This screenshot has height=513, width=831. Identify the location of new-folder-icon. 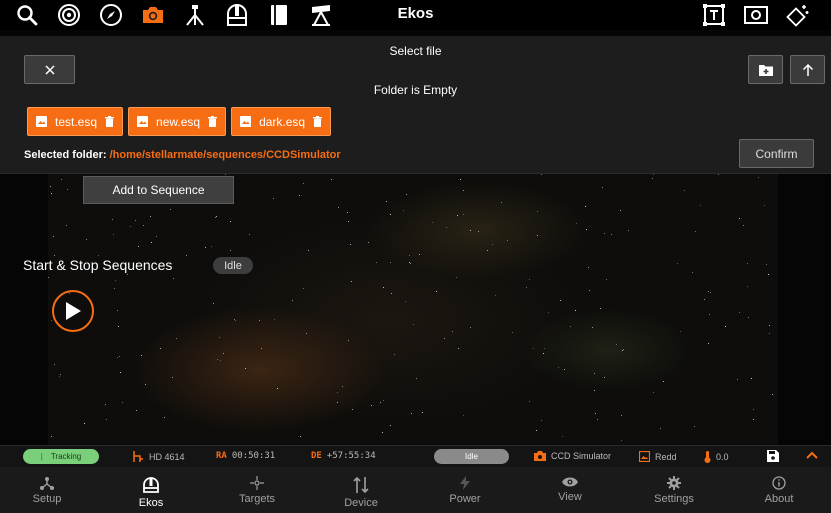
(765, 70).